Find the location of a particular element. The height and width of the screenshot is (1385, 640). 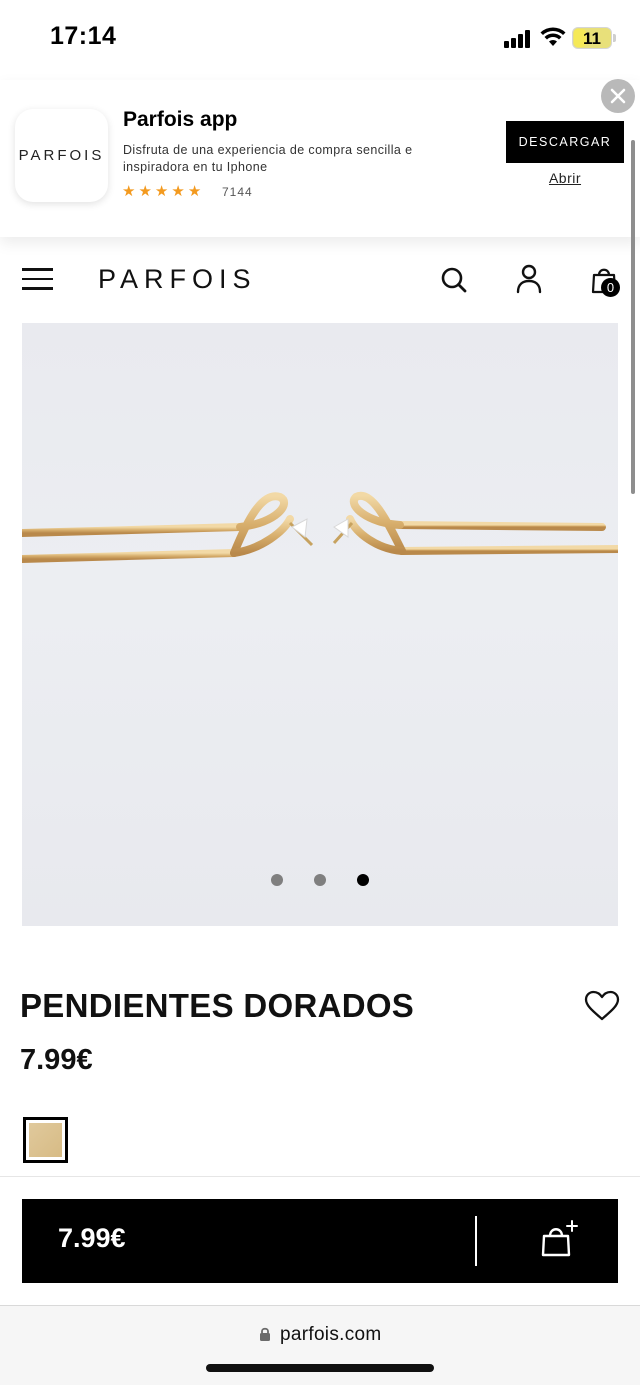

user-icon is located at coordinates (529, 279).